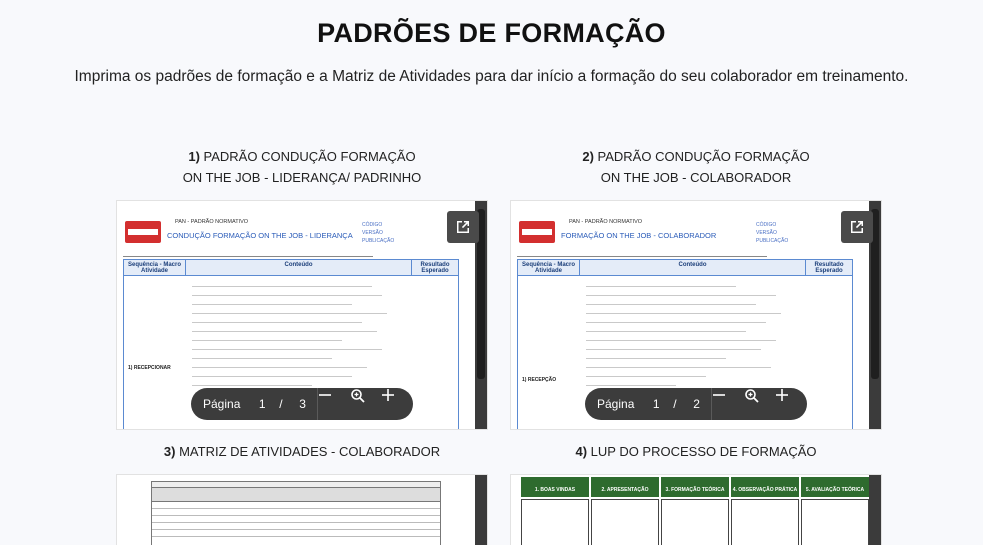 The height and width of the screenshot is (545, 983). I want to click on card-1-line1: PADRÃO CONDUÇÃO FORMAÇÃO, so click(309, 156).